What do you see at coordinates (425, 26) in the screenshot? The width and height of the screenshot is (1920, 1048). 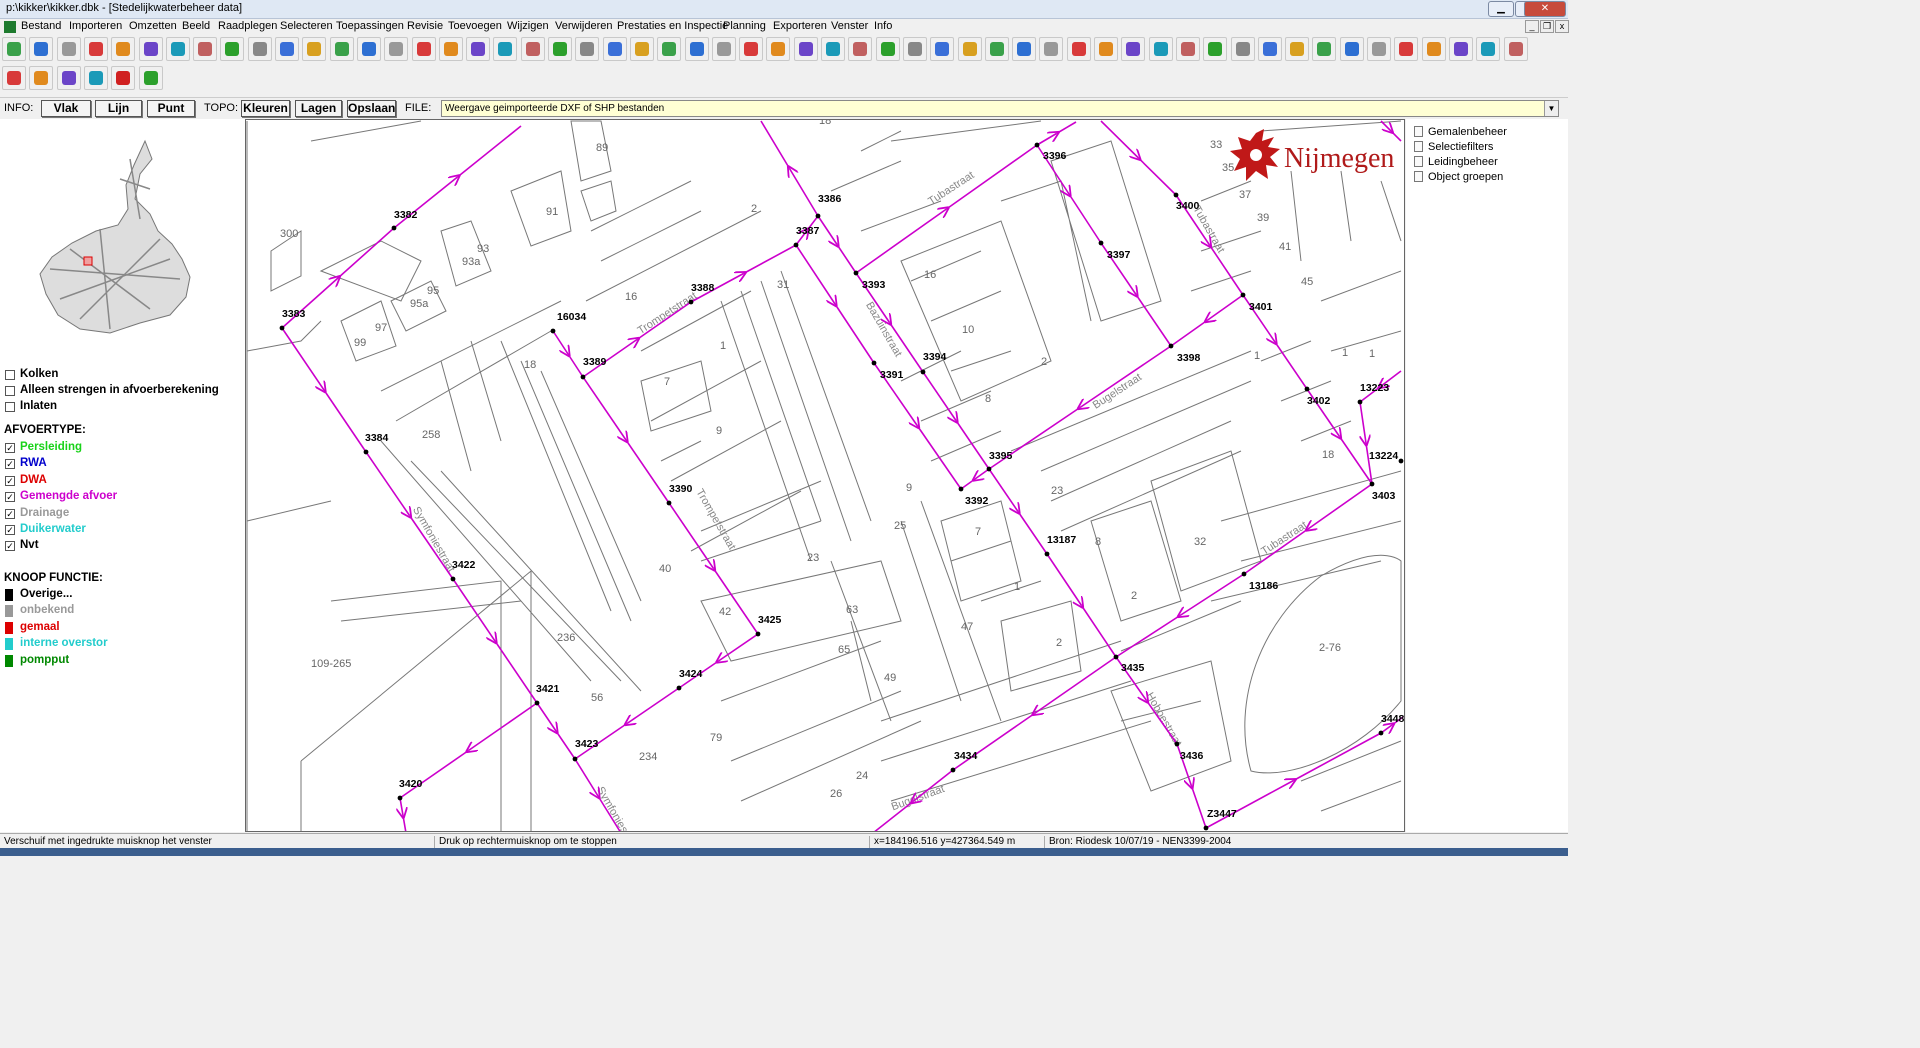 I see `menu-revisie: Revisie` at bounding box center [425, 26].